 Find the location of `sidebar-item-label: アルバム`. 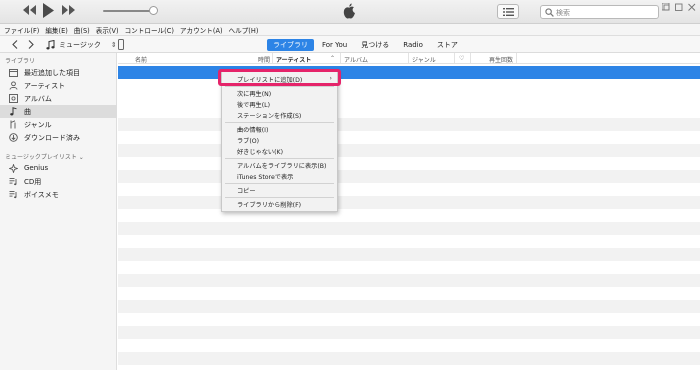

sidebar-item-label: アルバム is located at coordinates (38, 99).